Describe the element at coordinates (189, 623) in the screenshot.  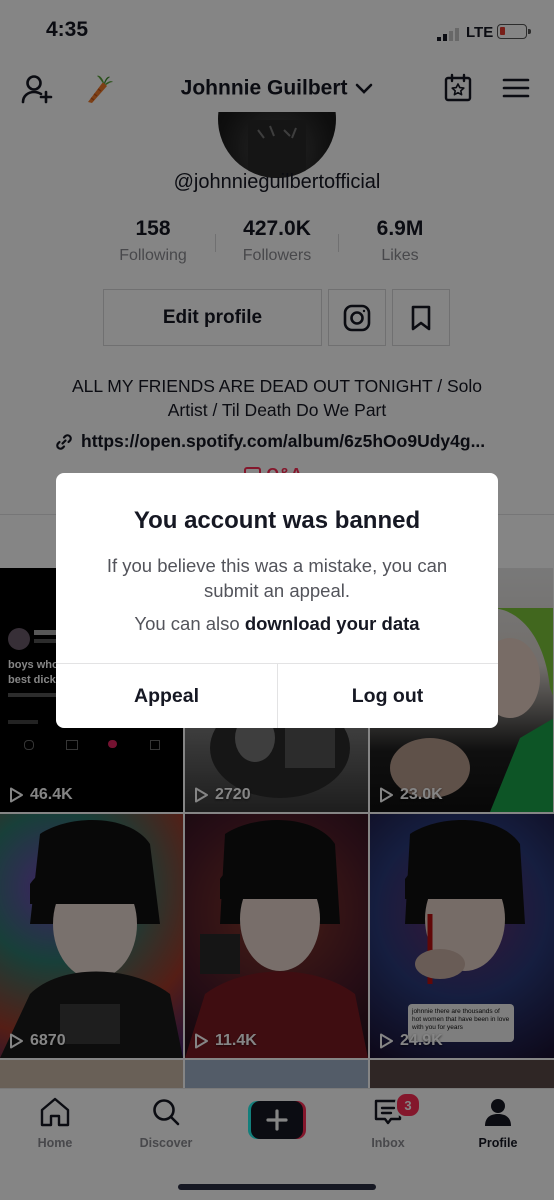
I see `dialog-download-prefix: You can also` at that location.